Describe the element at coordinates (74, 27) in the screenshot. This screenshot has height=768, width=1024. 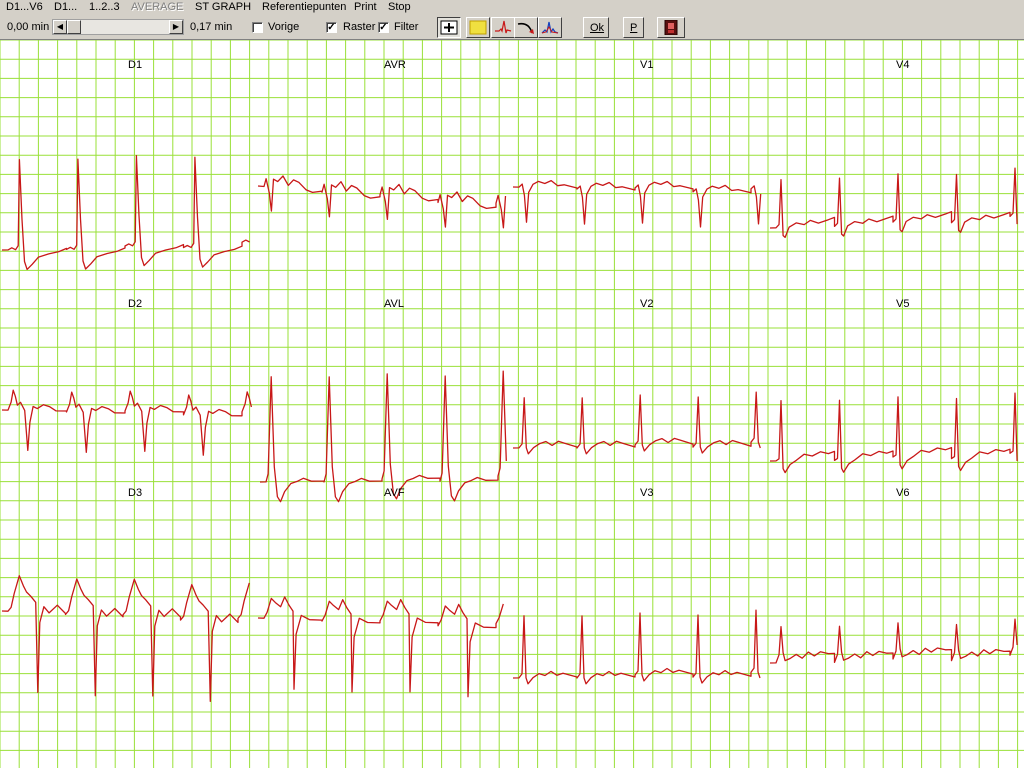
I see `scroll-thumb` at that location.